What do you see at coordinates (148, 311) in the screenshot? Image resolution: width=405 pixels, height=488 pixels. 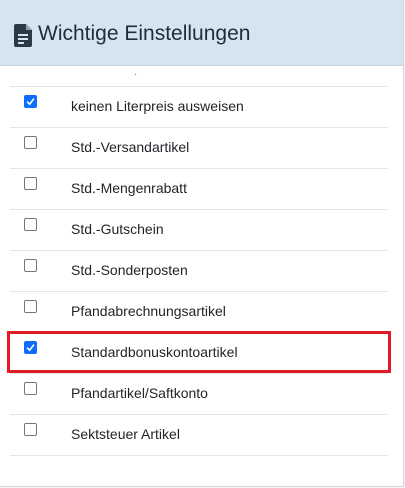 I see `item-label: Pfandabrechnungsartikel` at bounding box center [148, 311].